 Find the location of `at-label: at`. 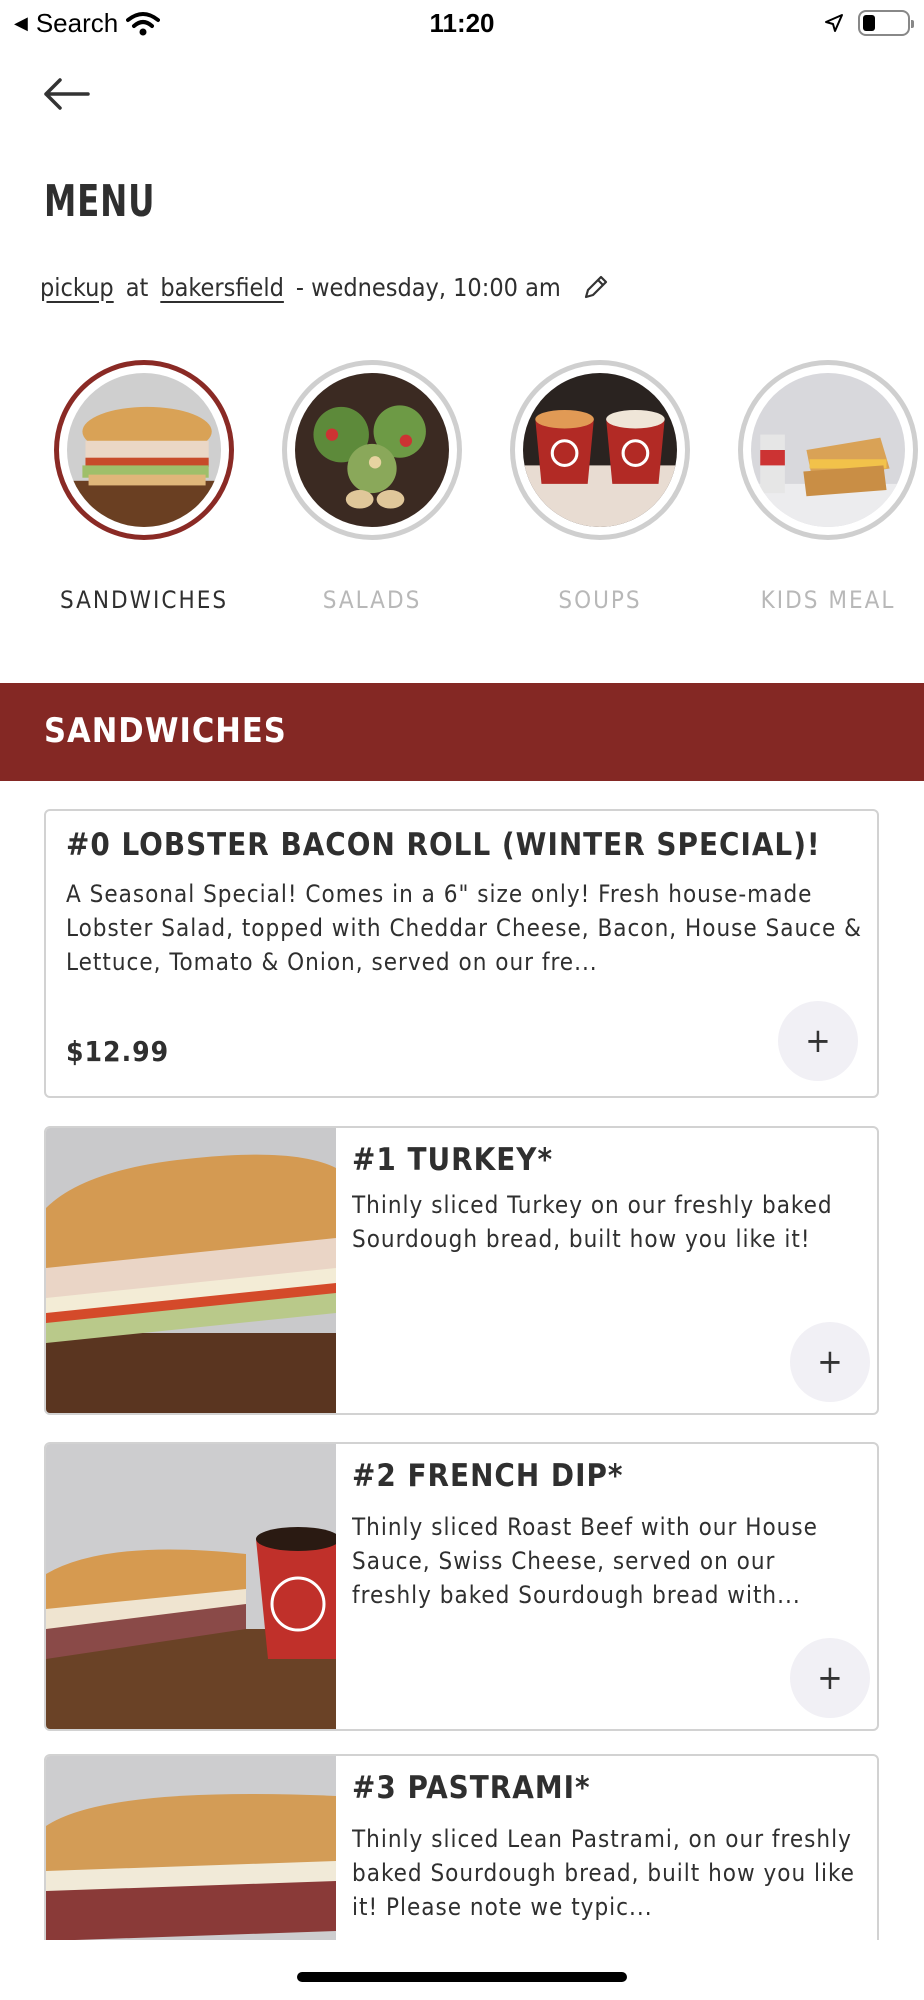

at-label: at is located at coordinates (137, 287).